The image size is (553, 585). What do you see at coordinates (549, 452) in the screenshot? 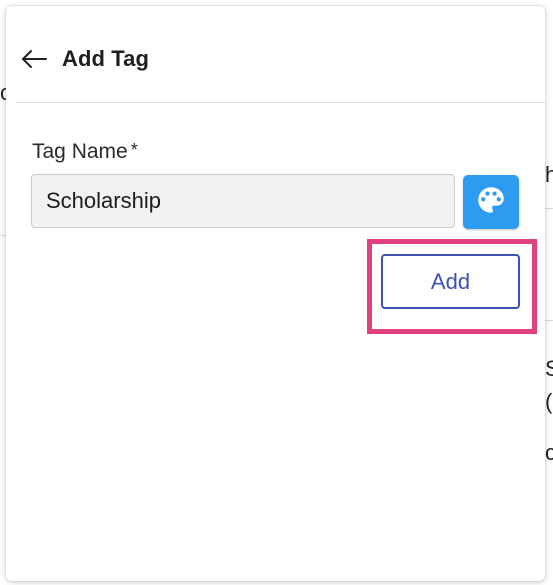
I see `background-text-fragment: c` at bounding box center [549, 452].